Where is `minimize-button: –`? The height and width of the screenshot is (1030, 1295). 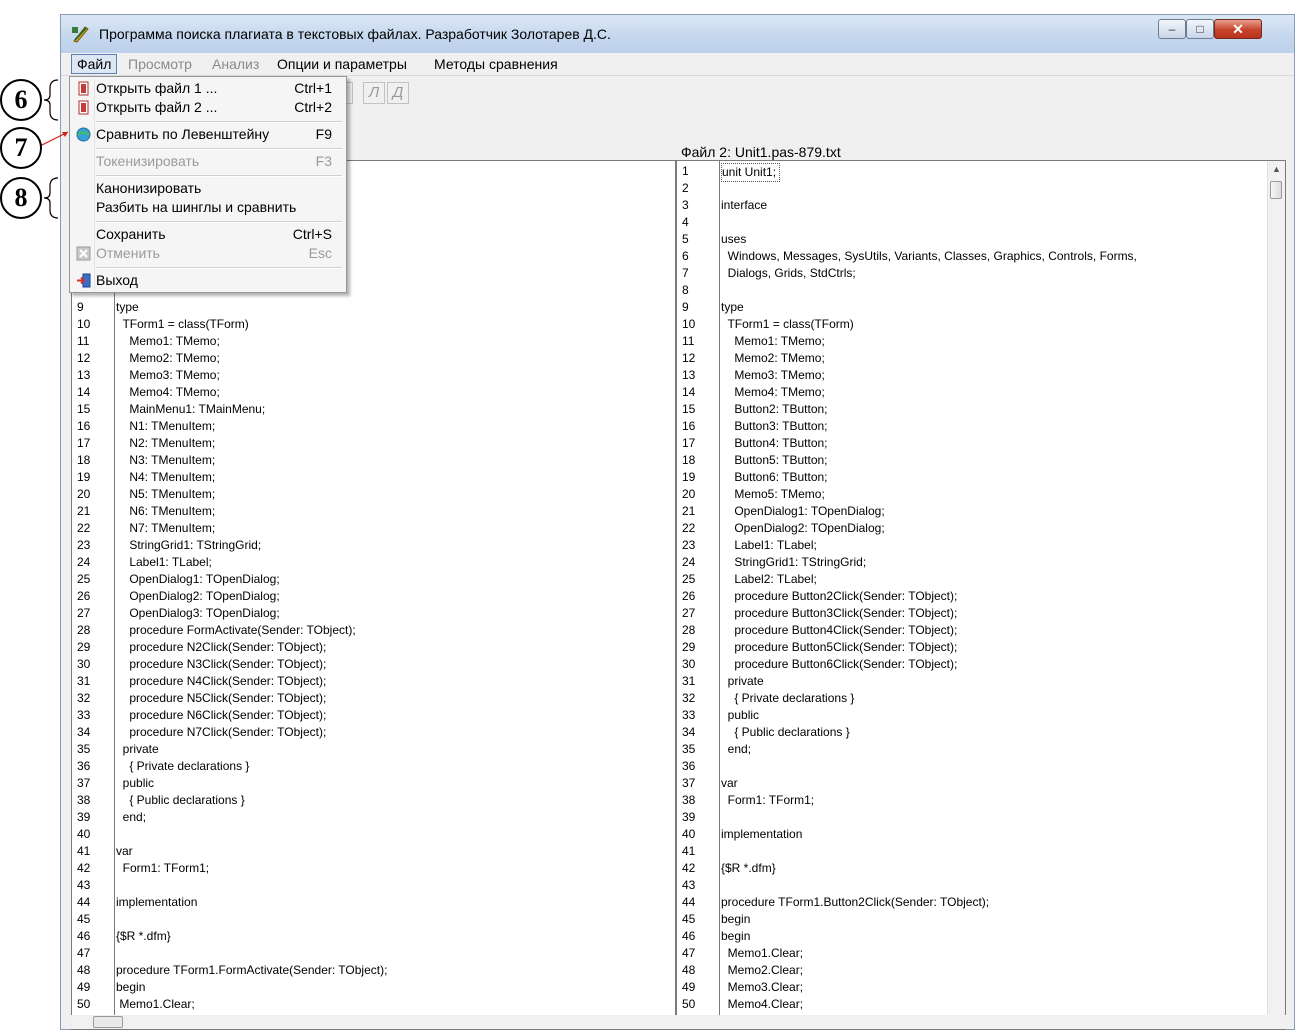
minimize-button: – is located at coordinates (1172, 29).